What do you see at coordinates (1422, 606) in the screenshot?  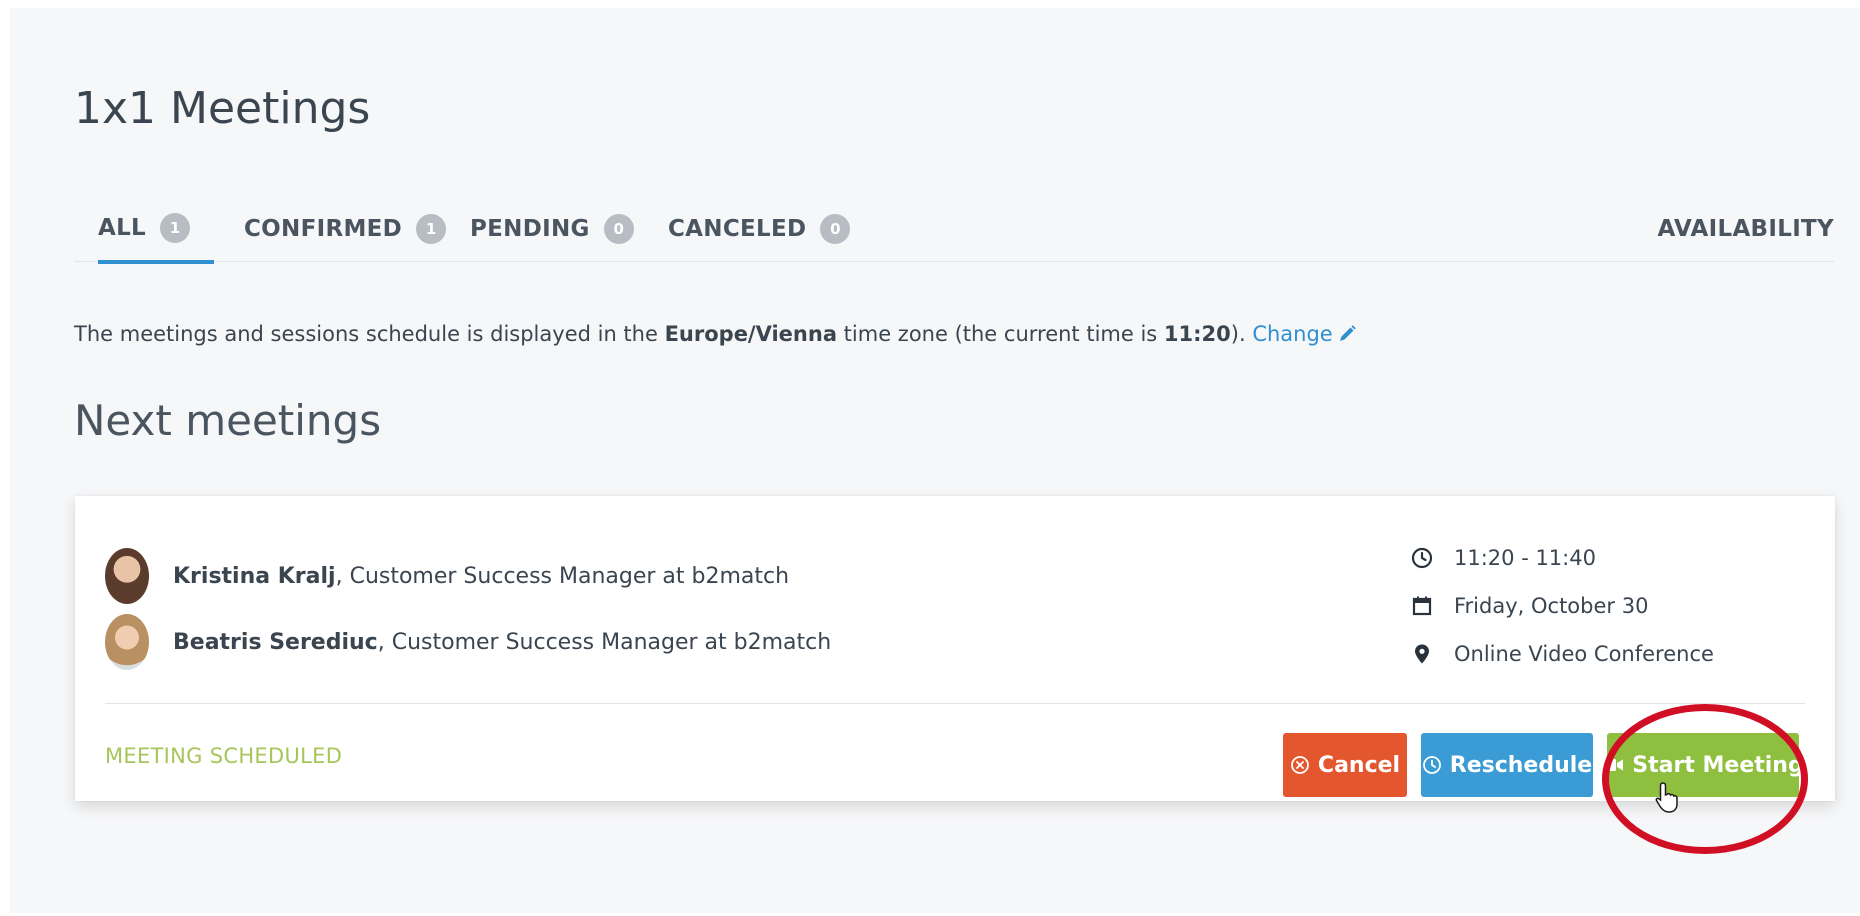 I see `calendar-icon` at bounding box center [1422, 606].